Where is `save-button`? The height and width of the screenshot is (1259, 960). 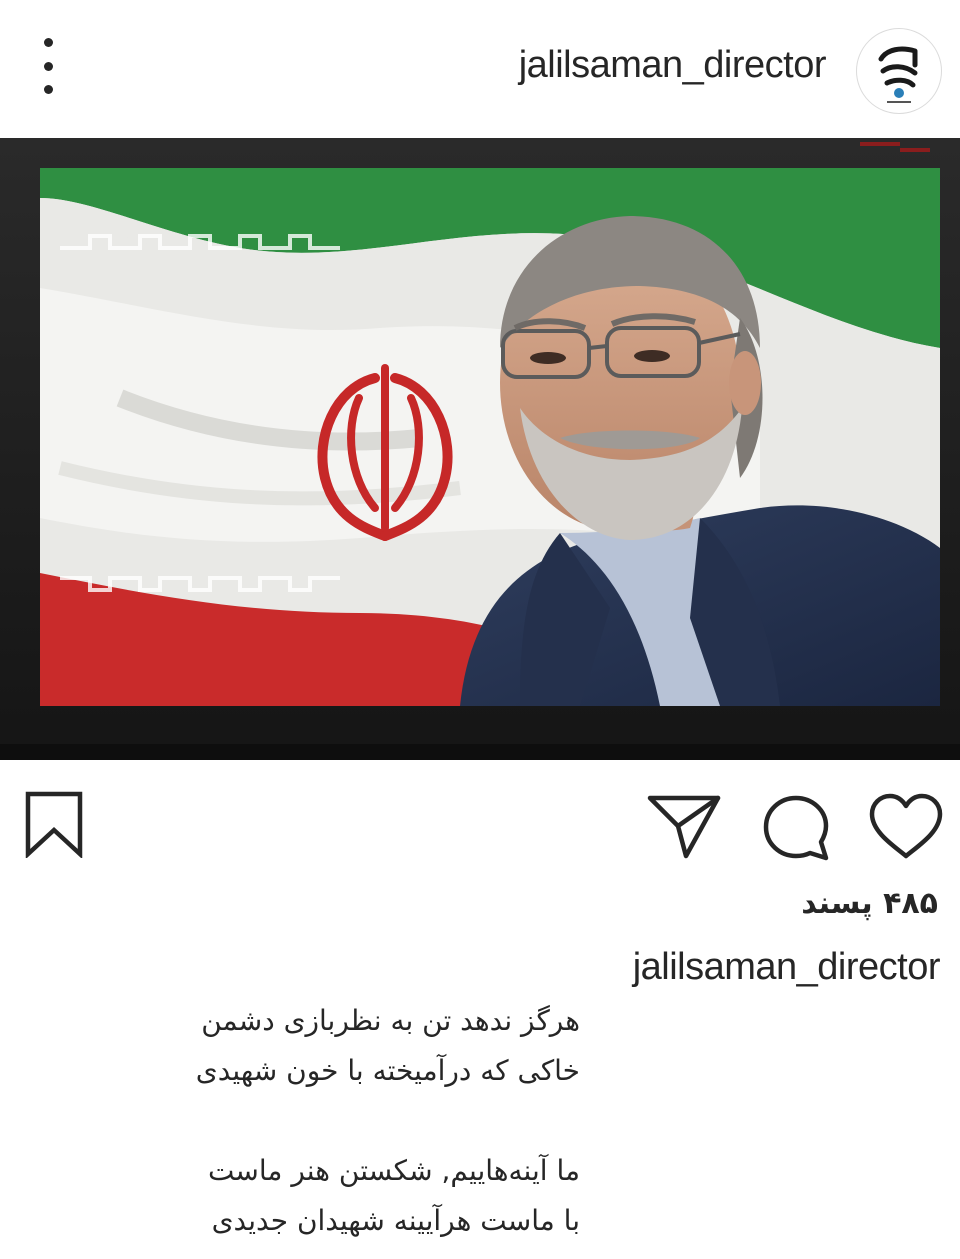
save-button is located at coordinates (54, 824).